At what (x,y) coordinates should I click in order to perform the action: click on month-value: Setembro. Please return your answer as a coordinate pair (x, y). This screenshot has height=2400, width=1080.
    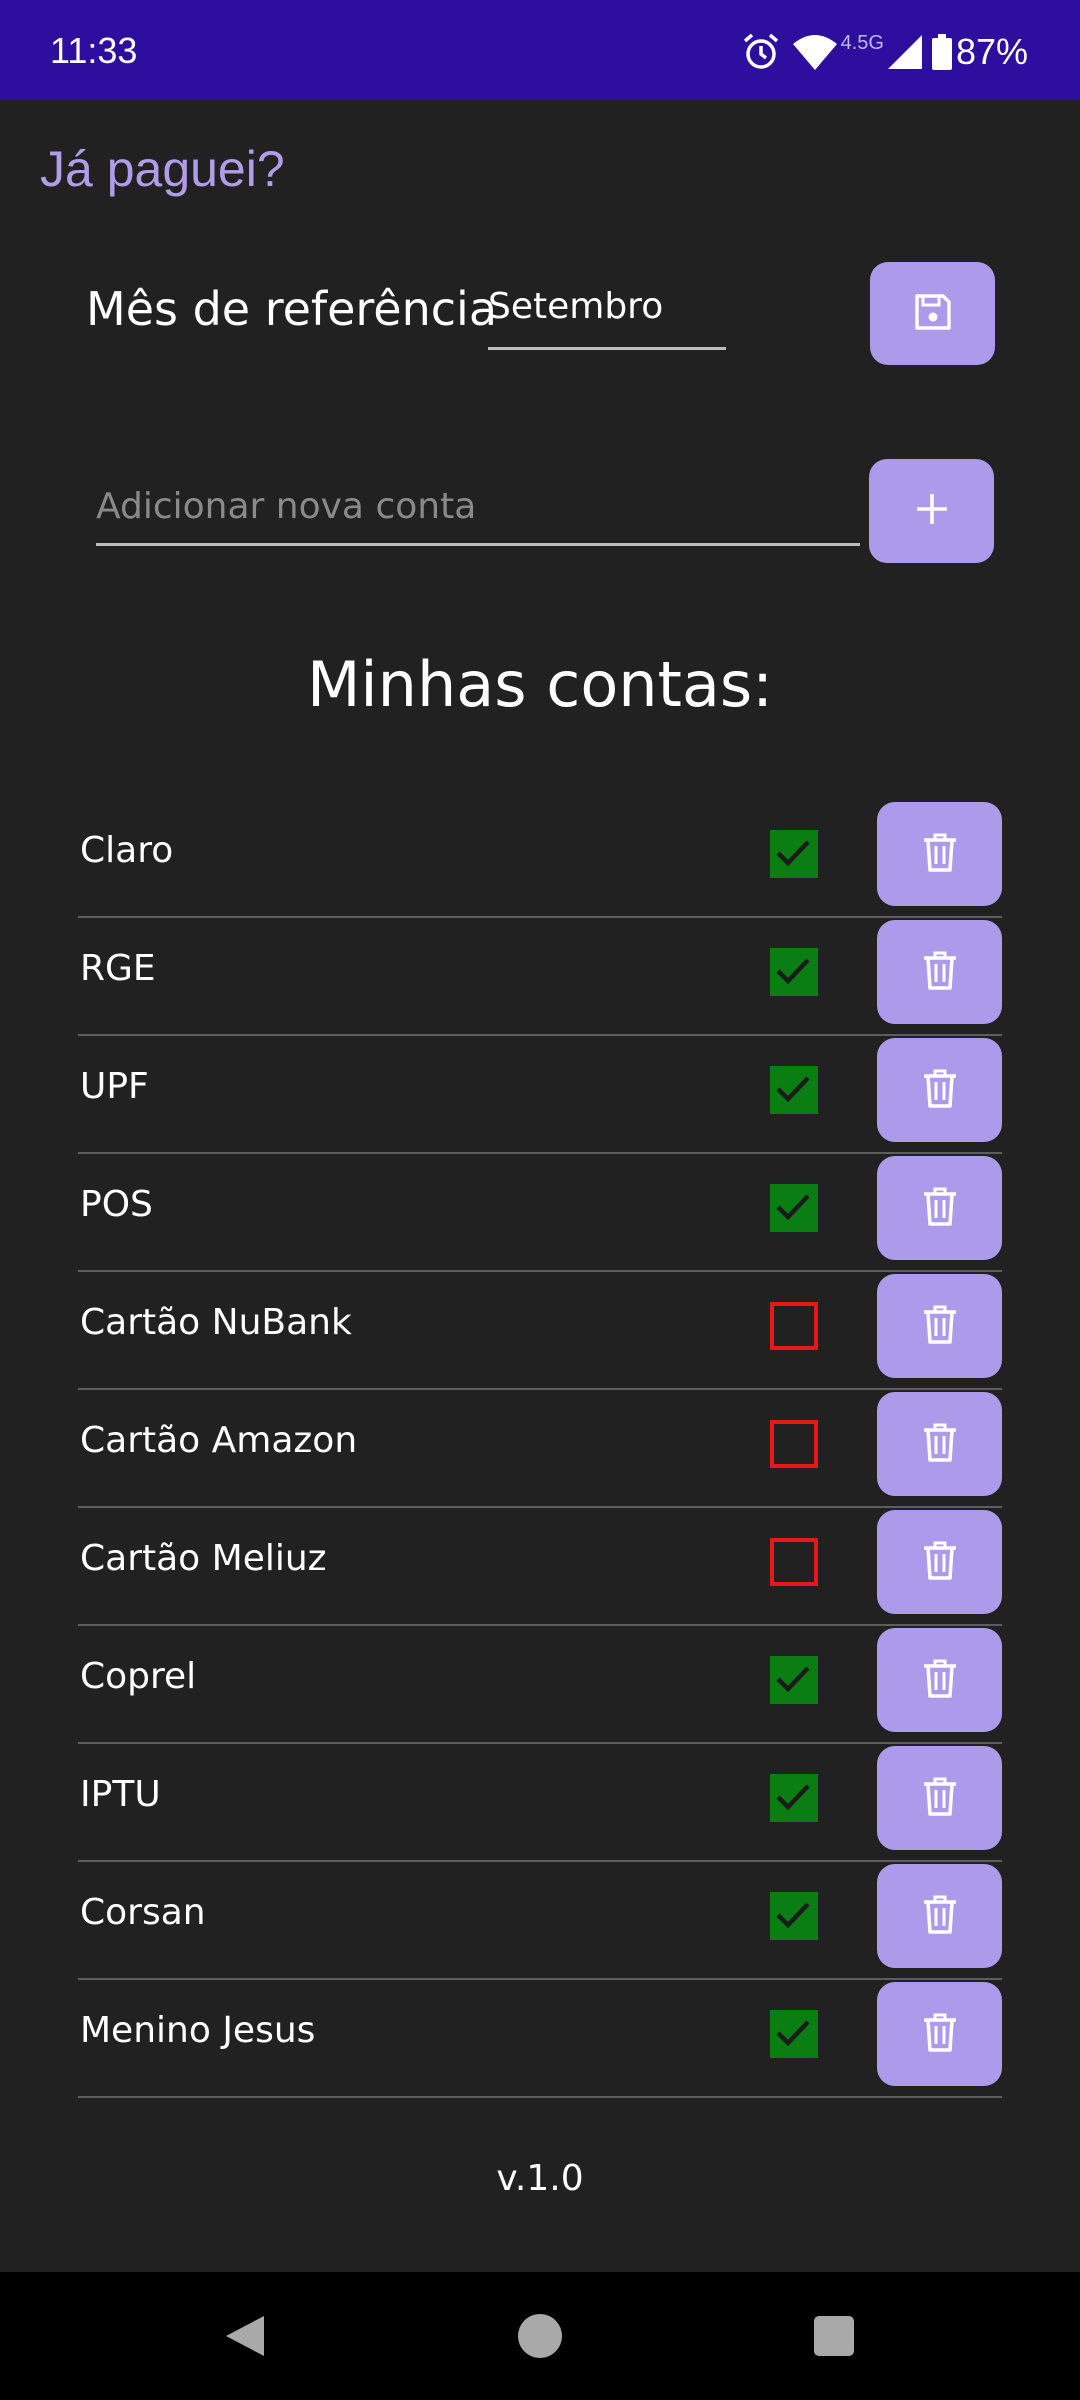
    Looking at the image, I should click on (575, 306).